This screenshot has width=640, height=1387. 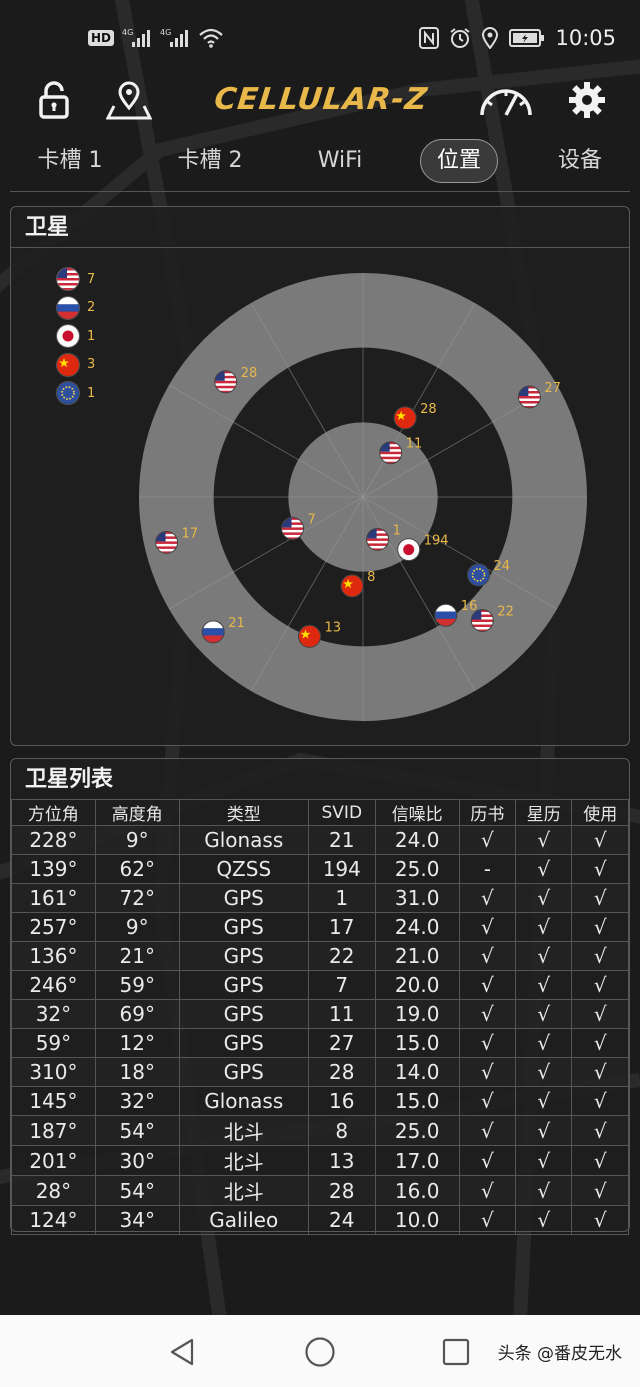 I want to click on cell-svid: 194, so click(x=341, y=869).